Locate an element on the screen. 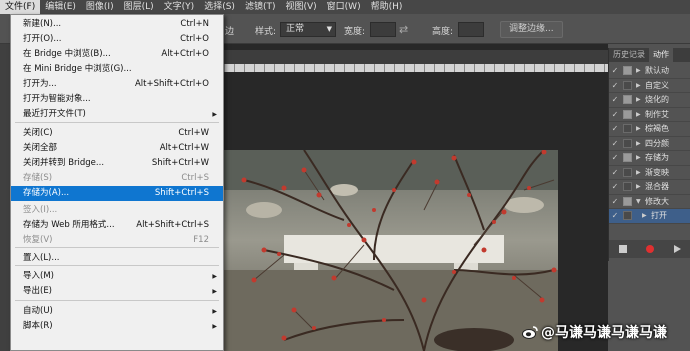  file-menu-item-18: 自动(U) ▶ is located at coordinates (117, 311).